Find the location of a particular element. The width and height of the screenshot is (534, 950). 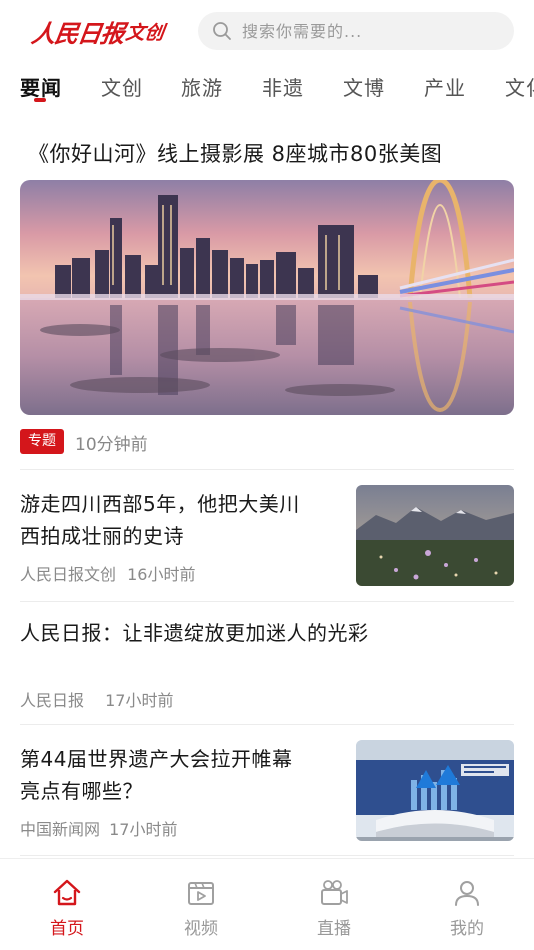

video-icon is located at coordinates (201, 893).